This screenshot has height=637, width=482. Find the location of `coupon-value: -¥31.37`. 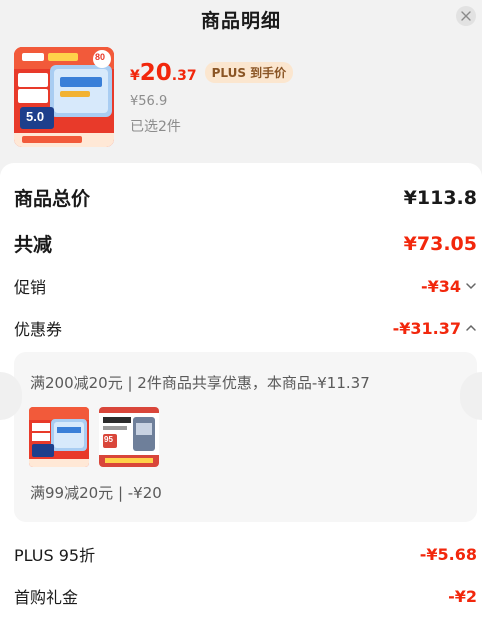

coupon-value: -¥31.37 is located at coordinates (426, 328).